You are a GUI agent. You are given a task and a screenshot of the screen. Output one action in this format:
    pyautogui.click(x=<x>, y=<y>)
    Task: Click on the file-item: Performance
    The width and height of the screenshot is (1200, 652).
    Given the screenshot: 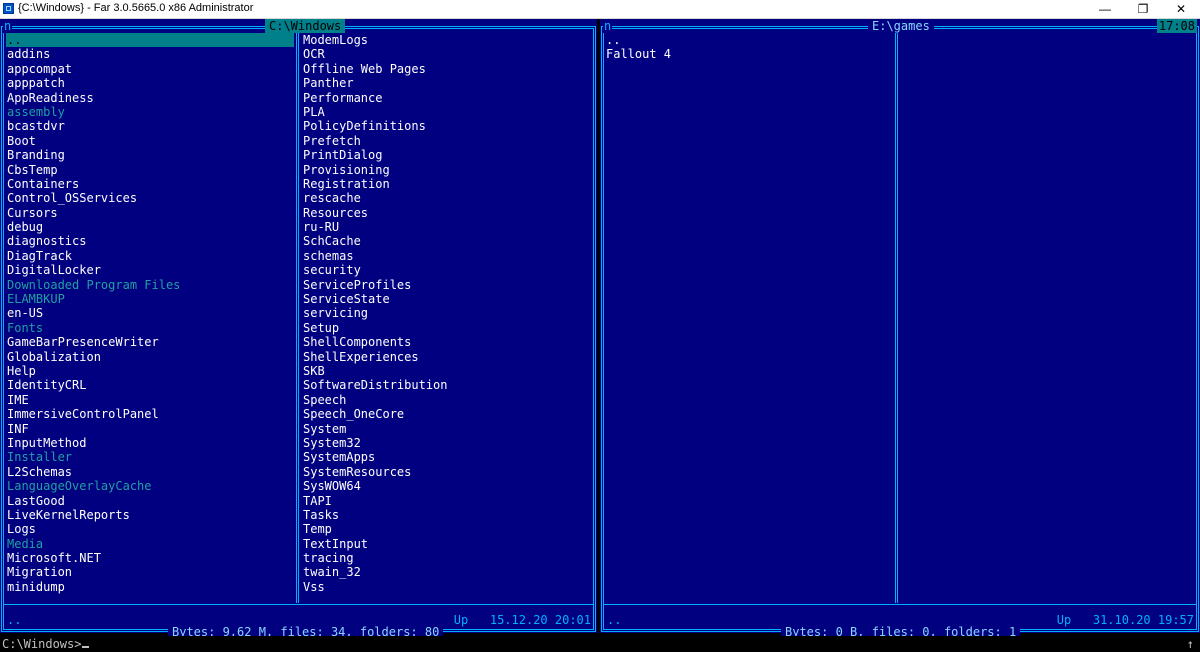 What is the action you would take?
    pyautogui.click(x=375, y=98)
    